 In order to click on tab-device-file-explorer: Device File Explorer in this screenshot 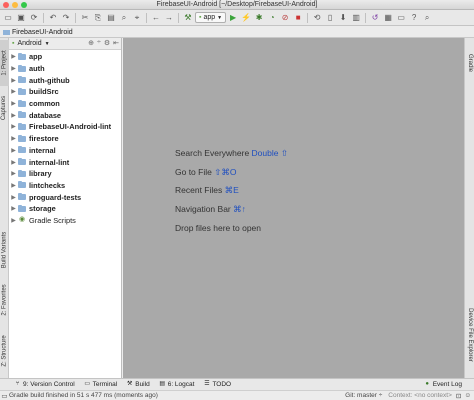, I will do `click(469, 335)`.